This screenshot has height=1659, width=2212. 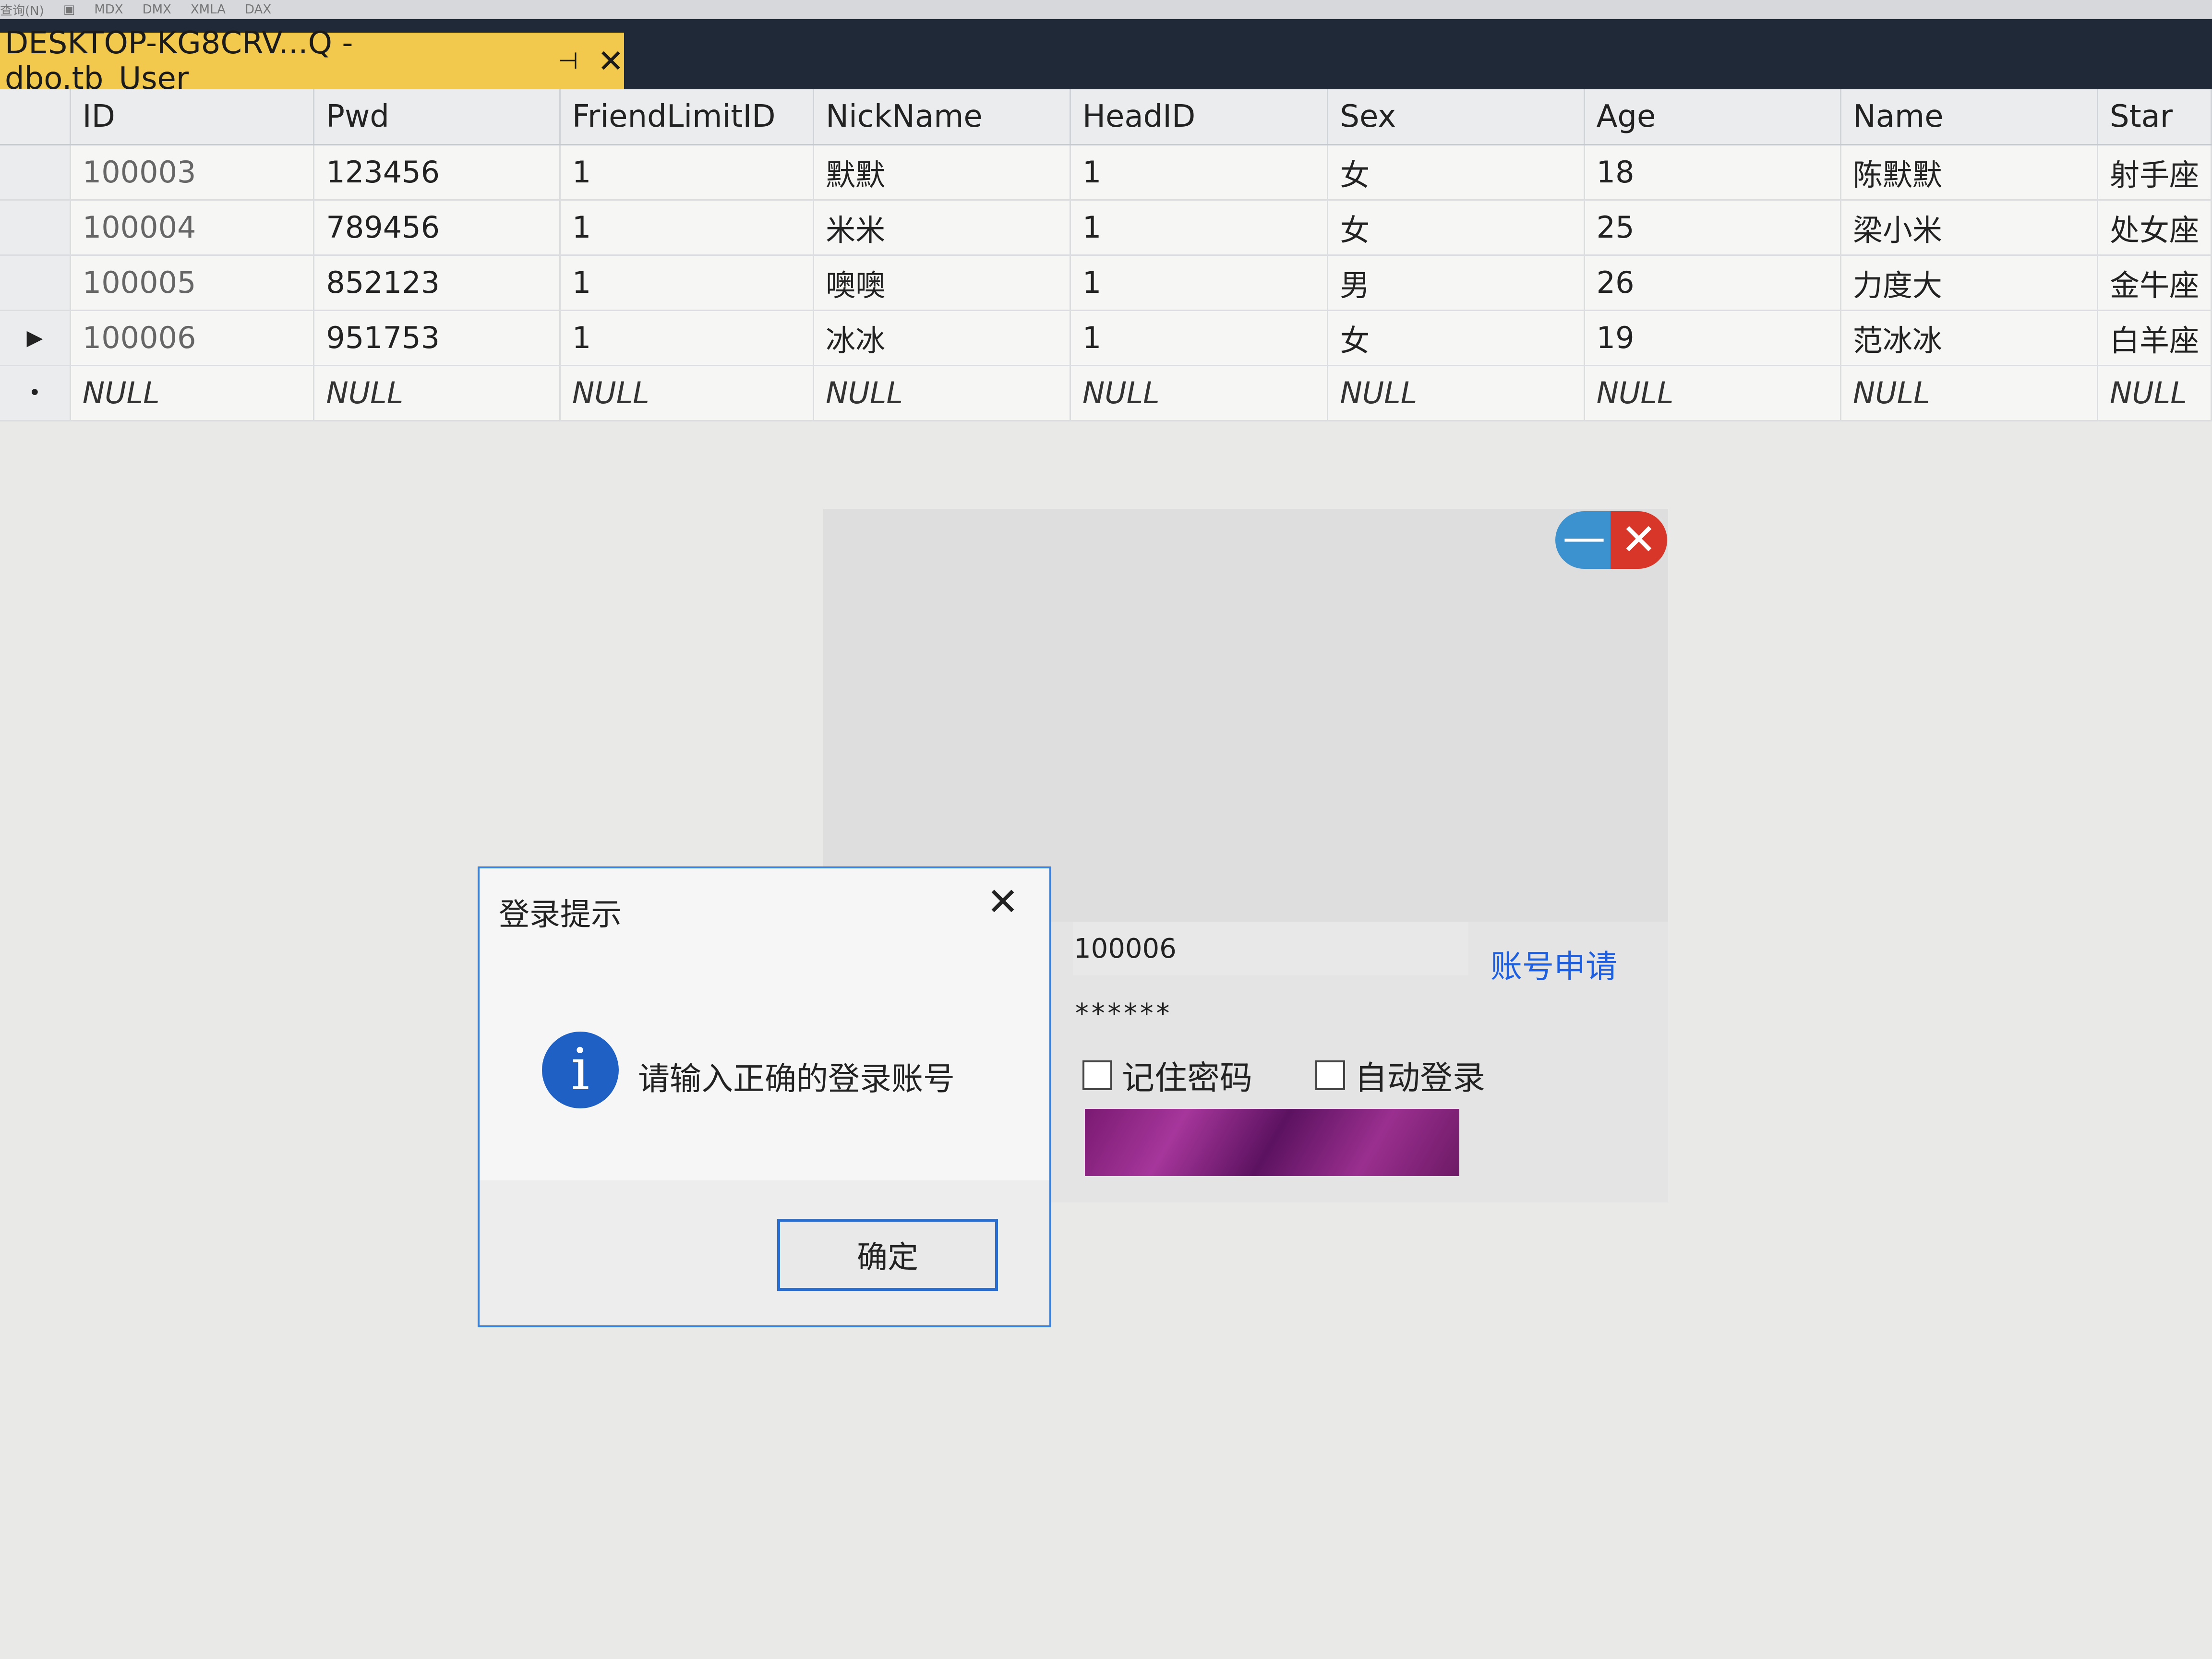 I want to click on table-cell: 范冰冰, so click(x=1969, y=338).